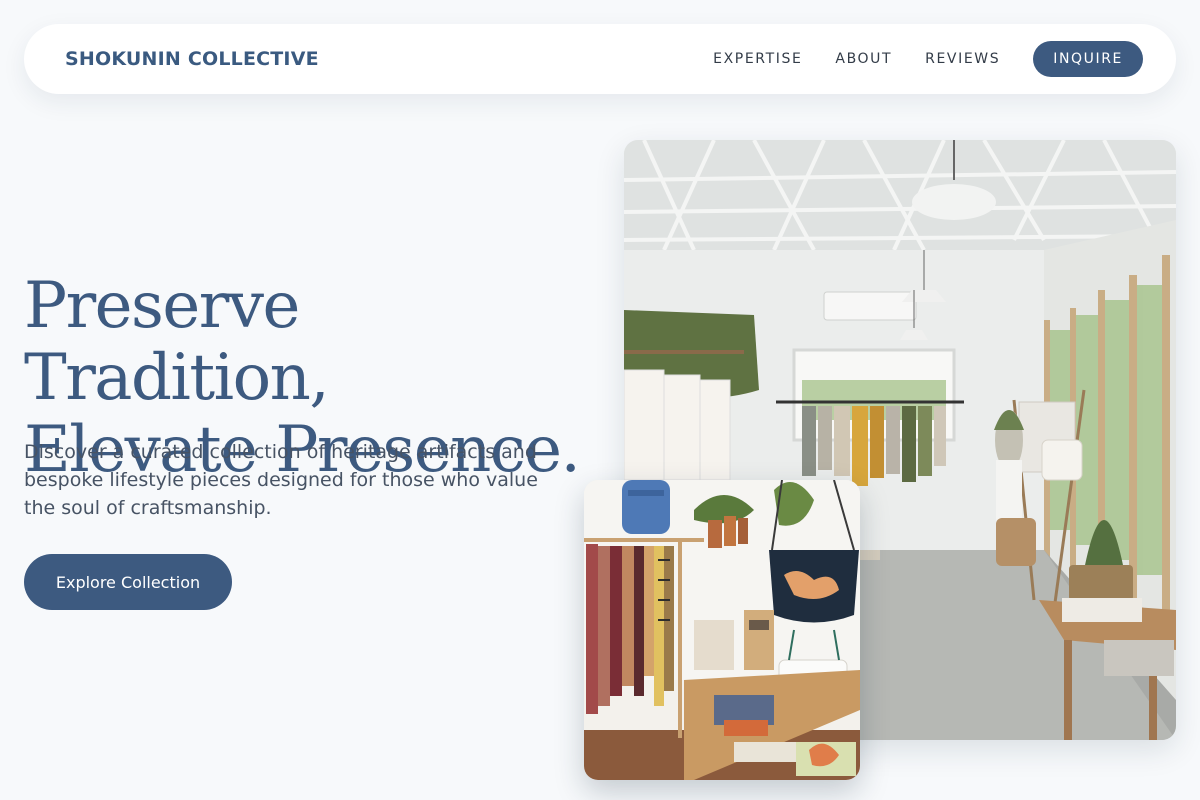 This screenshot has height=800, width=1200. Describe the element at coordinates (722, 630) in the screenshot. I see `shop-detail-photo` at that location.